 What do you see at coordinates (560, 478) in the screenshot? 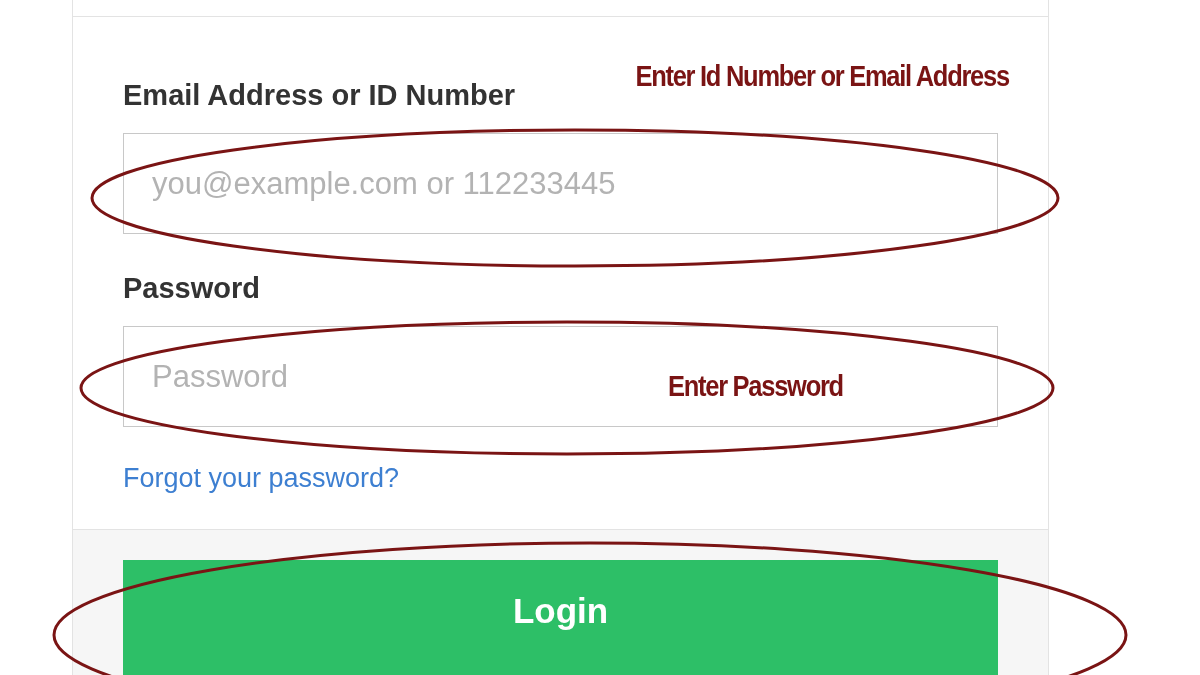
I see `forgot-password-link: Forgot your password?` at bounding box center [560, 478].